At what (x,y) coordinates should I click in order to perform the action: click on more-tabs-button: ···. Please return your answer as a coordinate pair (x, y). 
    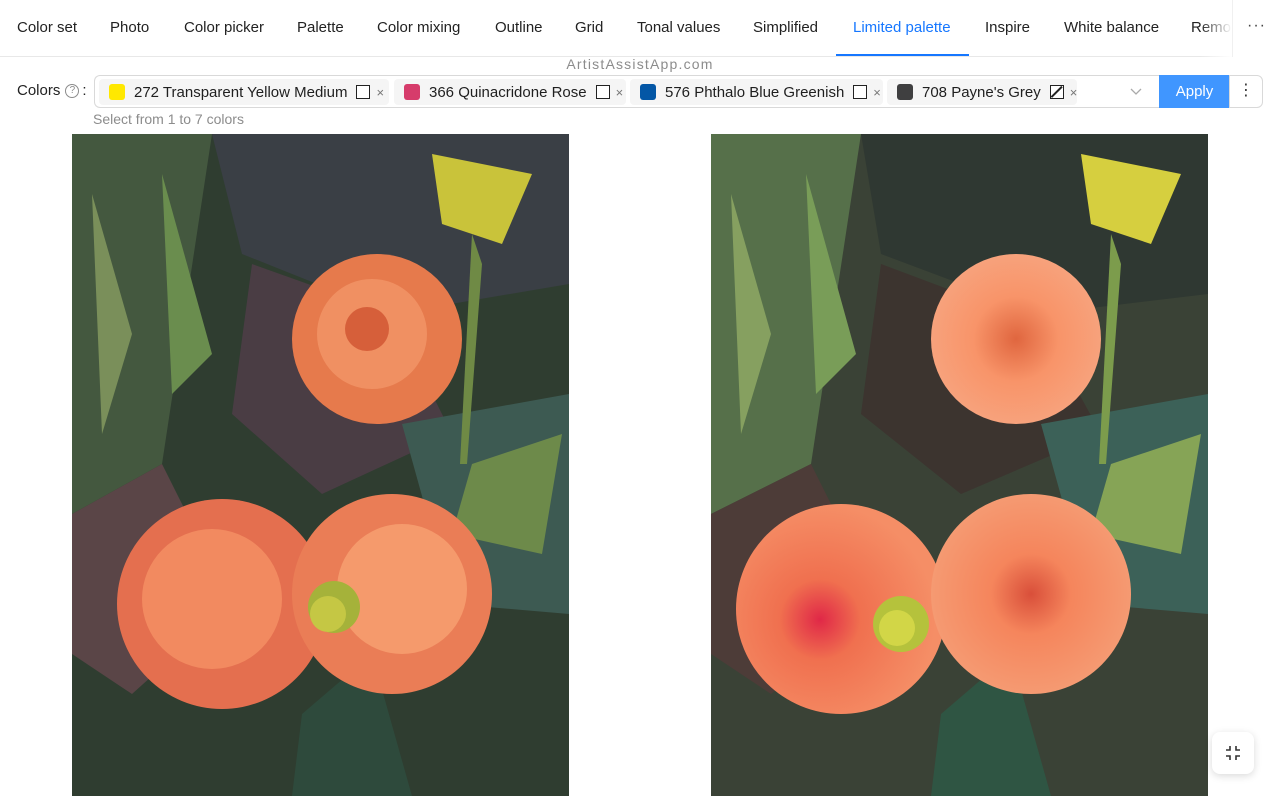
    Looking at the image, I should click on (1256, 28).